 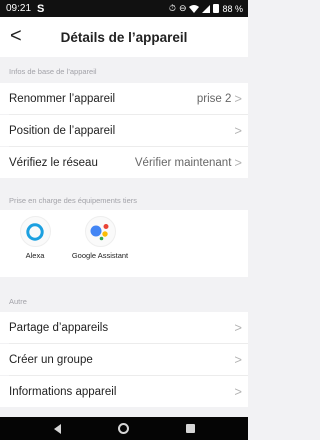 What do you see at coordinates (124, 162) in the screenshot?
I see `check-network-row: Vérifiez le réseau Vérifier maintenant >` at bounding box center [124, 162].